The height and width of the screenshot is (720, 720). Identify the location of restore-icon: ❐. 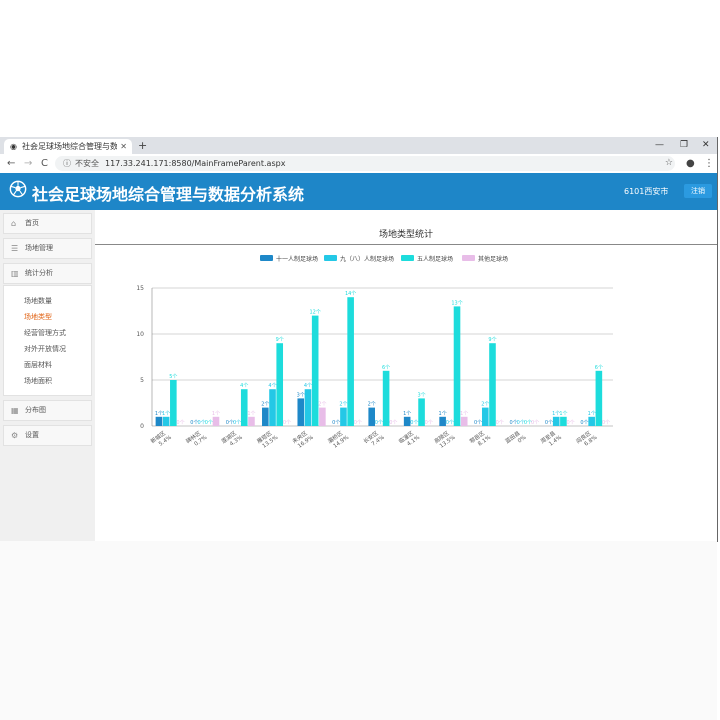
(684, 145).